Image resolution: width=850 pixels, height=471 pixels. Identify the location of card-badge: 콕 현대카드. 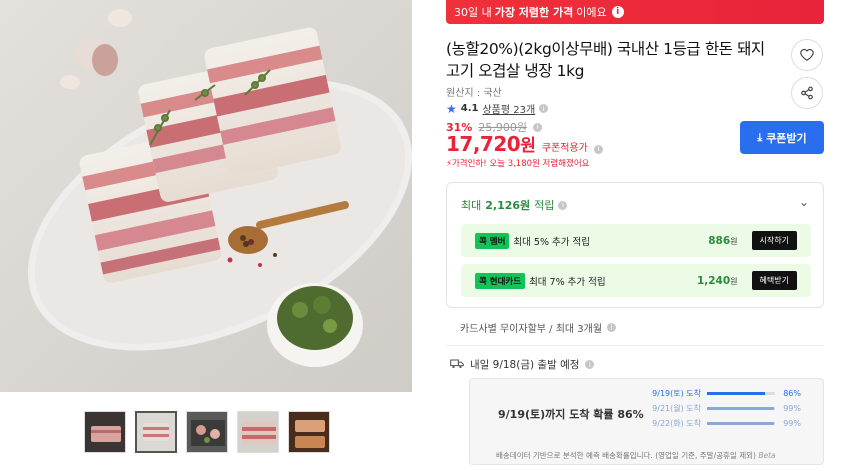
(500, 280).